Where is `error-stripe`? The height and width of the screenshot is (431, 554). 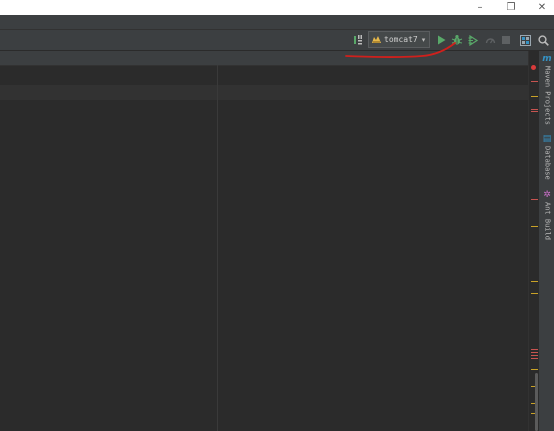 error-stripe is located at coordinates (533, 241).